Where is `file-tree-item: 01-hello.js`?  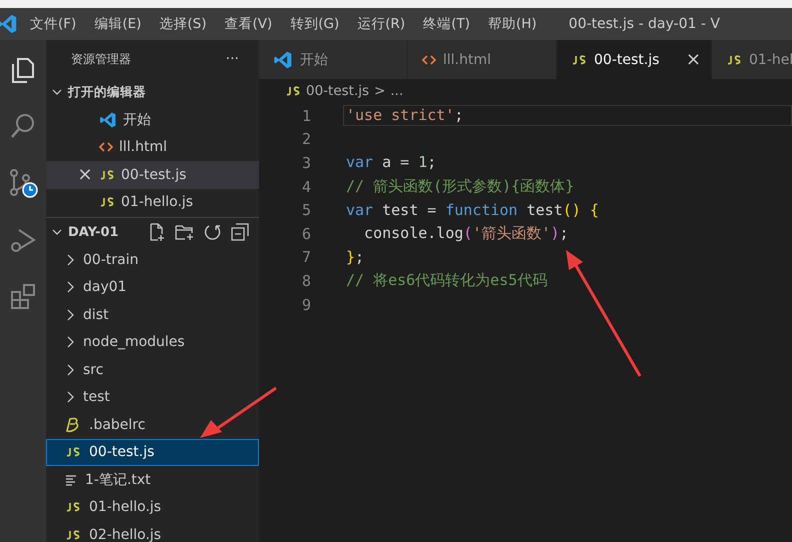 file-tree-item: 01-hello.js is located at coordinates (152, 507).